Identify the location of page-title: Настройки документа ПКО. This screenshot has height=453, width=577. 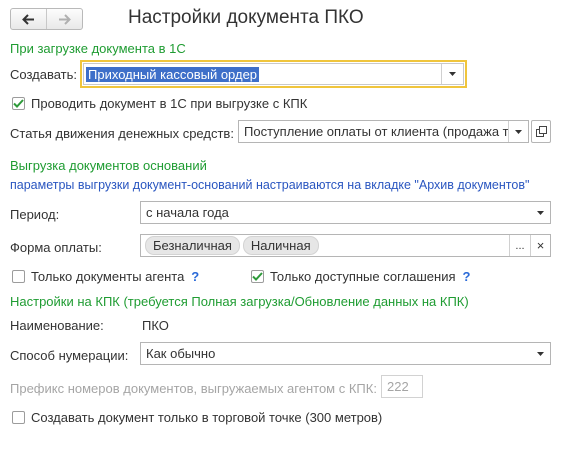
(246, 17).